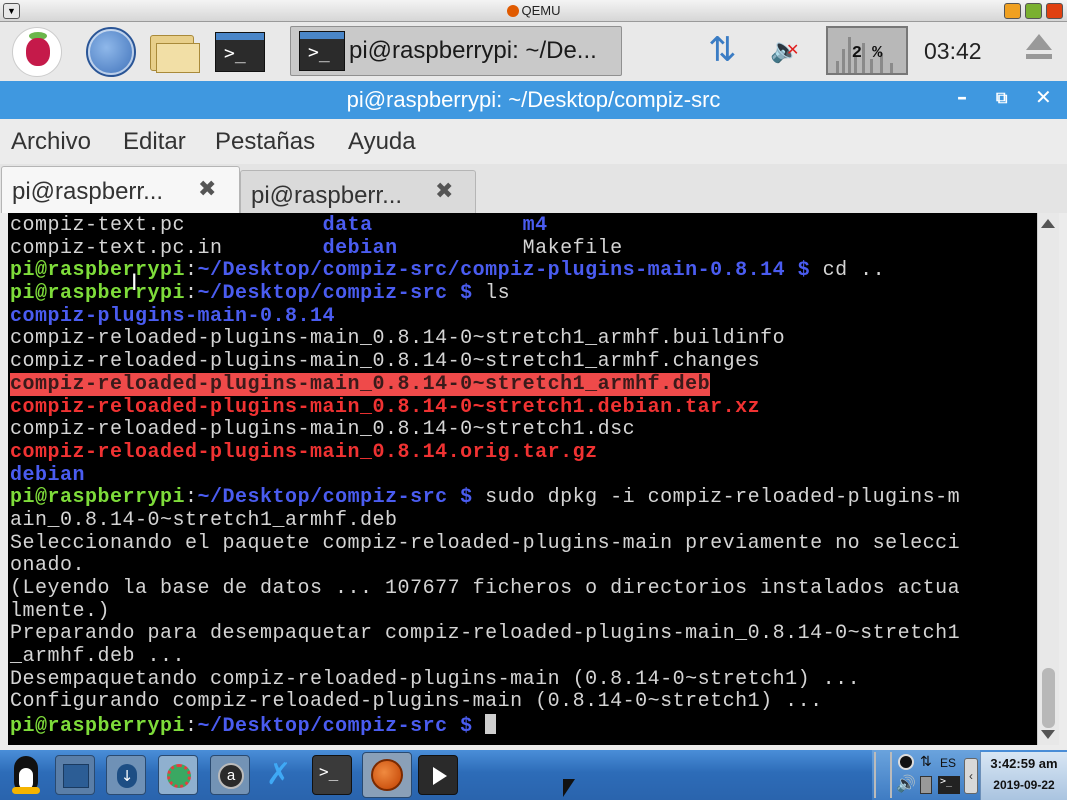 The height and width of the screenshot is (800, 1067). I want to click on terminal-text: data, so click(347, 225).